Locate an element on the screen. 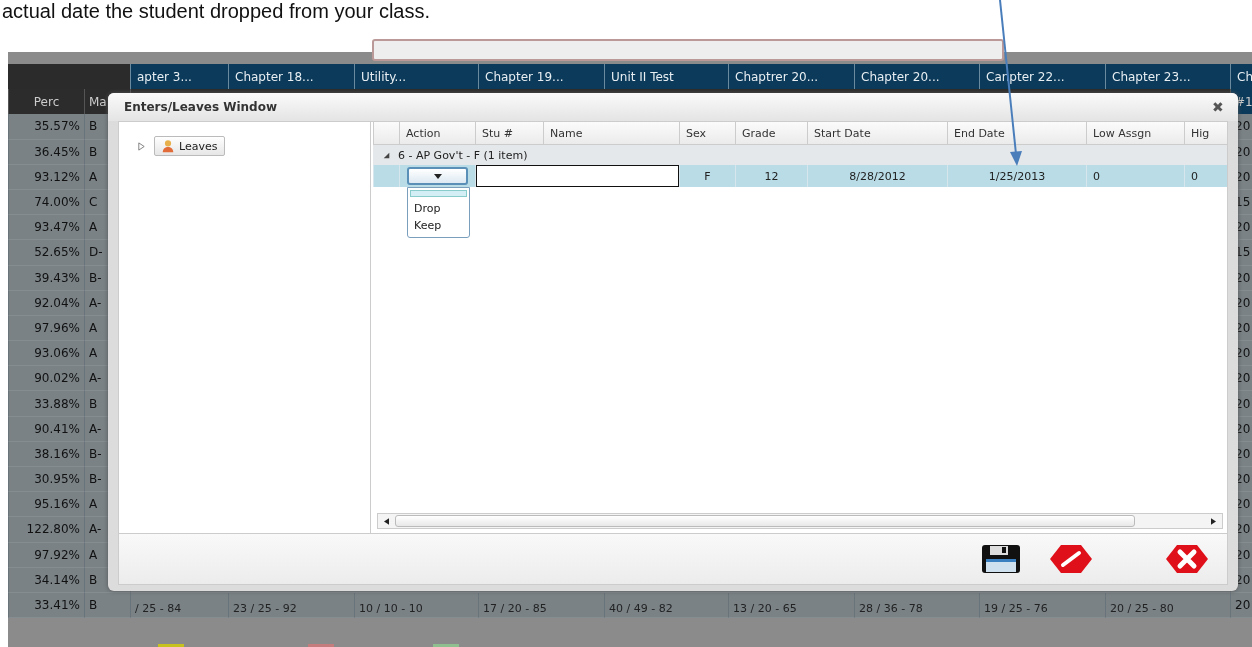 The height and width of the screenshot is (647, 1252). table-cell: 38.16% is located at coordinates (46, 454).